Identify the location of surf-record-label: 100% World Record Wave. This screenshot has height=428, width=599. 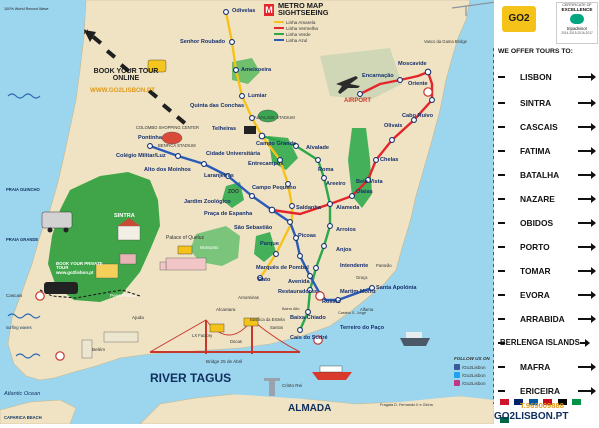
(26, 9).